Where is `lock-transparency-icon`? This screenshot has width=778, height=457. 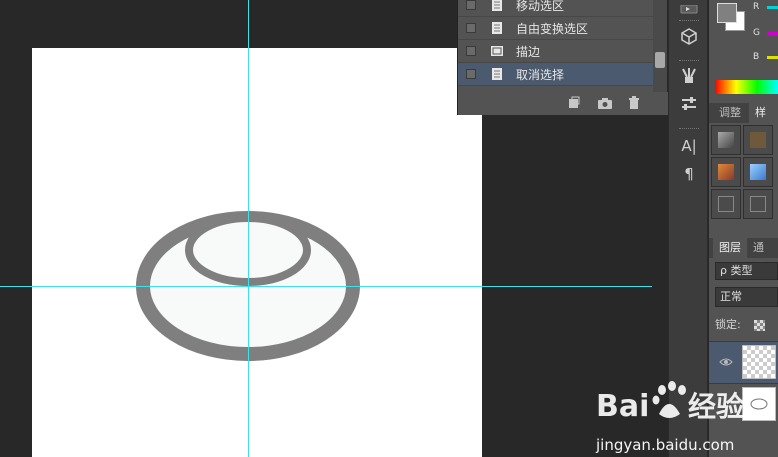 lock-transparency-icon is located at coordinates (759, 325).